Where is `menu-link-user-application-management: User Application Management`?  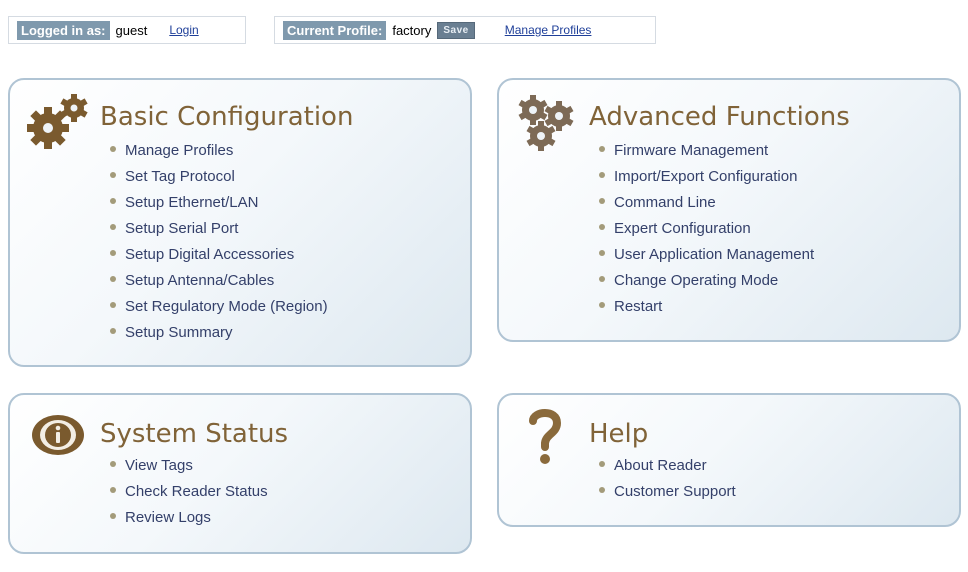
menu-link-user-application-management: User Application Management is located at coordinates (706, 255).